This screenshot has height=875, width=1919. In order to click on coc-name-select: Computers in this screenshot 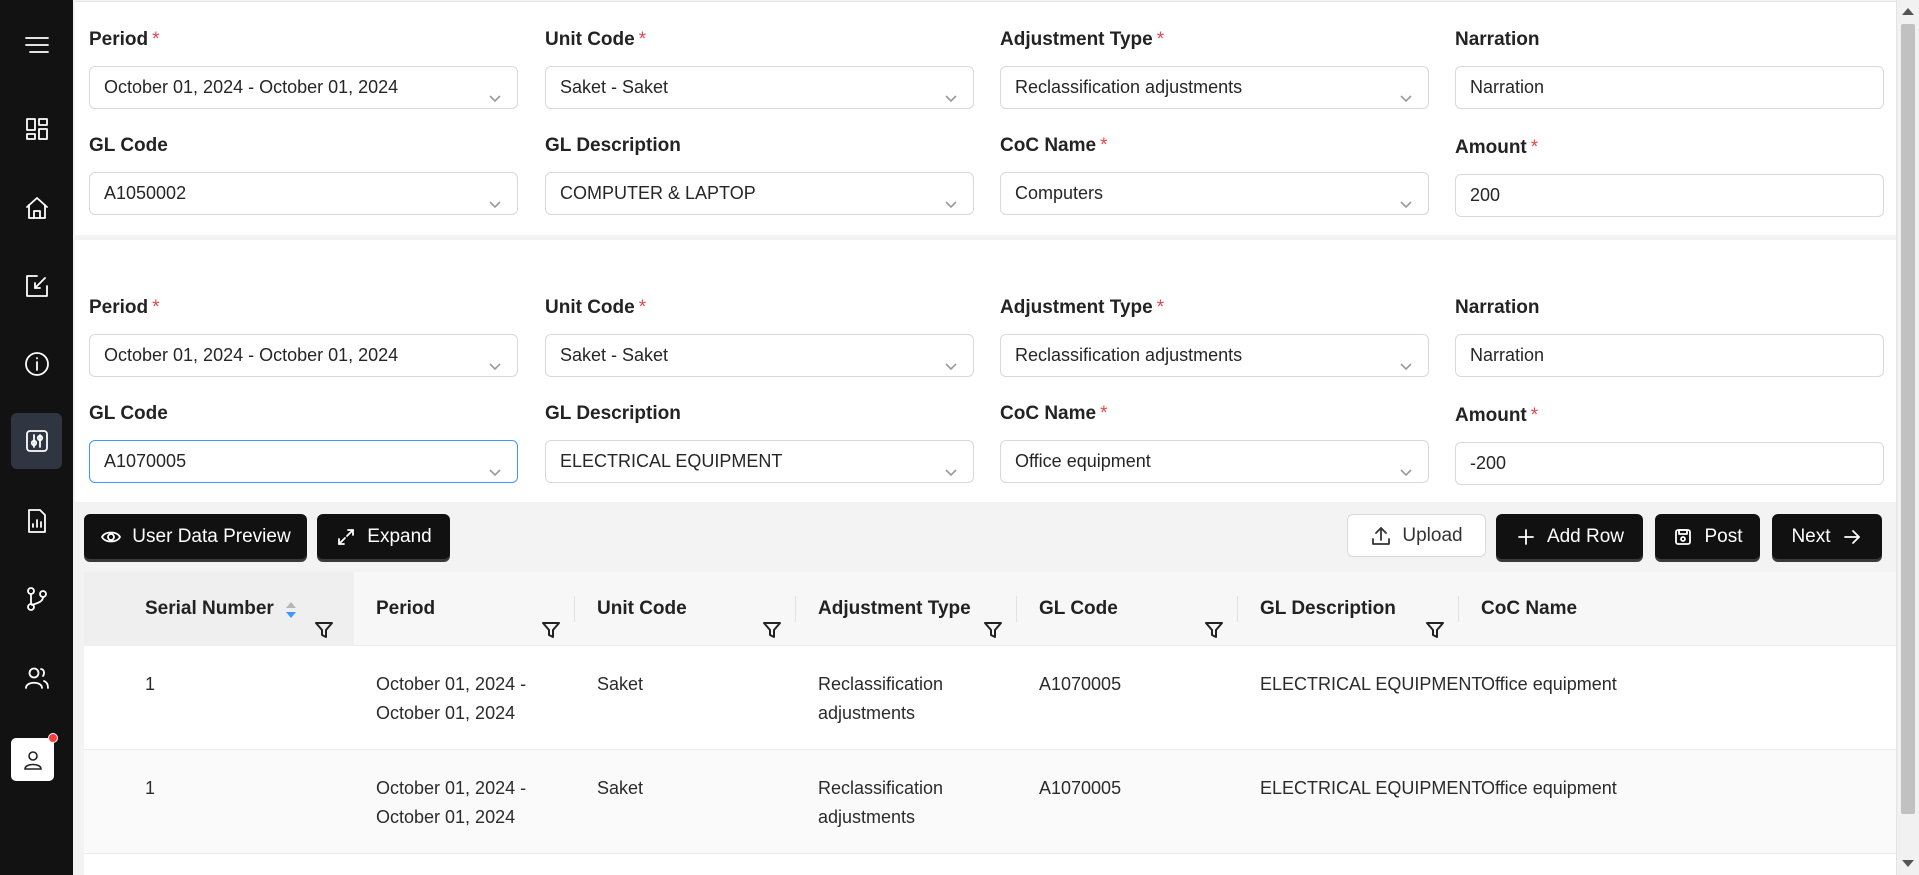, I will do `click(1214, 193)`.